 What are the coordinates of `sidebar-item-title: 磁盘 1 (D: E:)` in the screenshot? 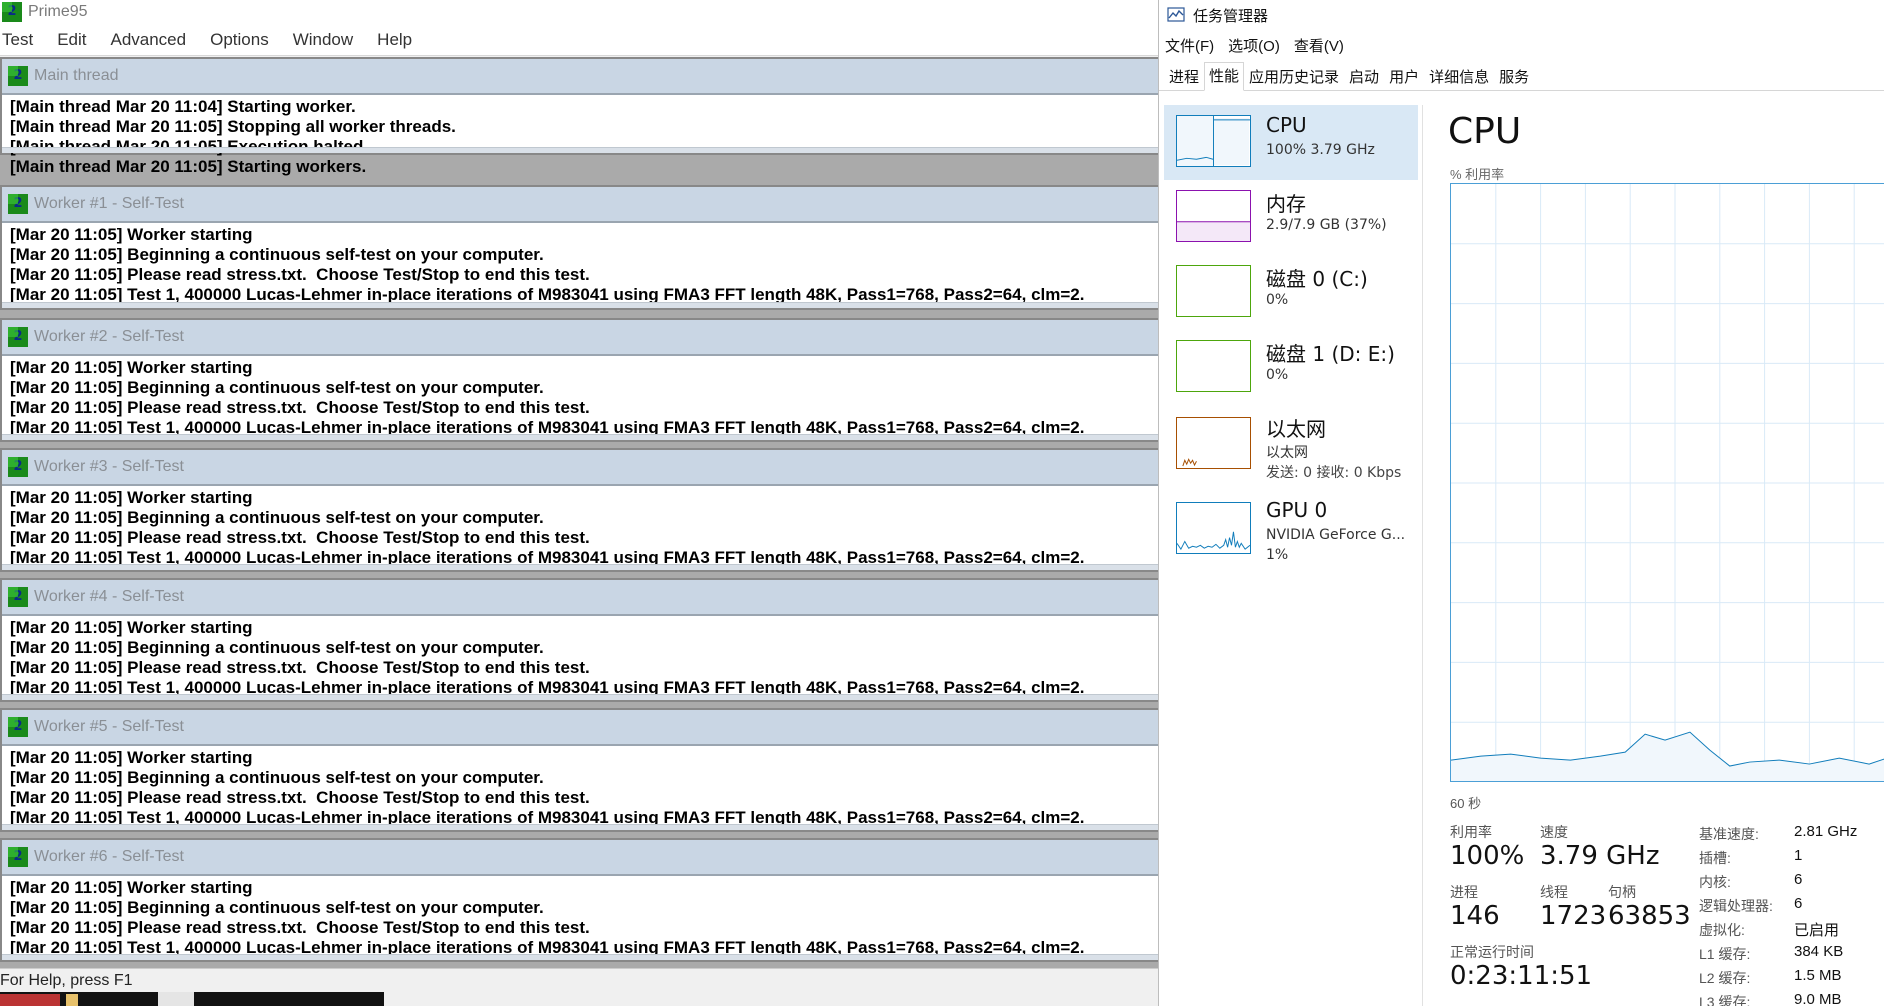 It's located at (1330, 354).